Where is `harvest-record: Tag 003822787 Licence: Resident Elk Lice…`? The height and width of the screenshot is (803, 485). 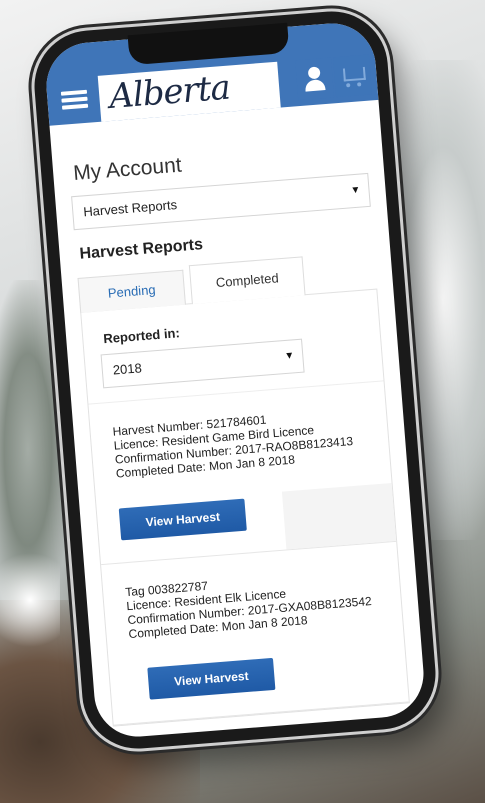 harvest-record: Tag 003822787 Licence: Resident Elk Lice… is located at coordinates (255, 633).